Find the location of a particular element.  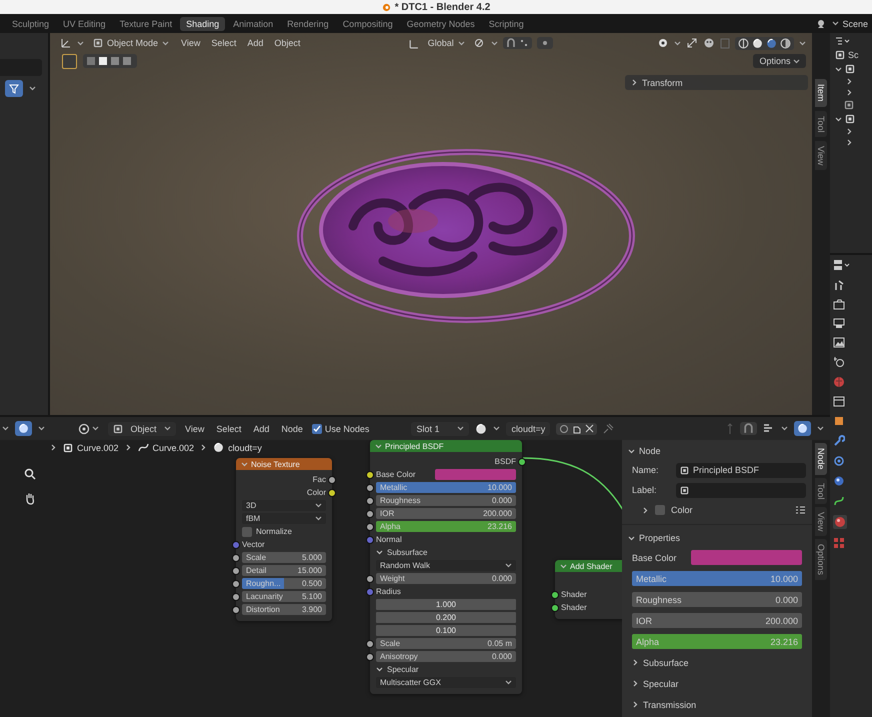

material-icon is located at coordinates (481, 428).